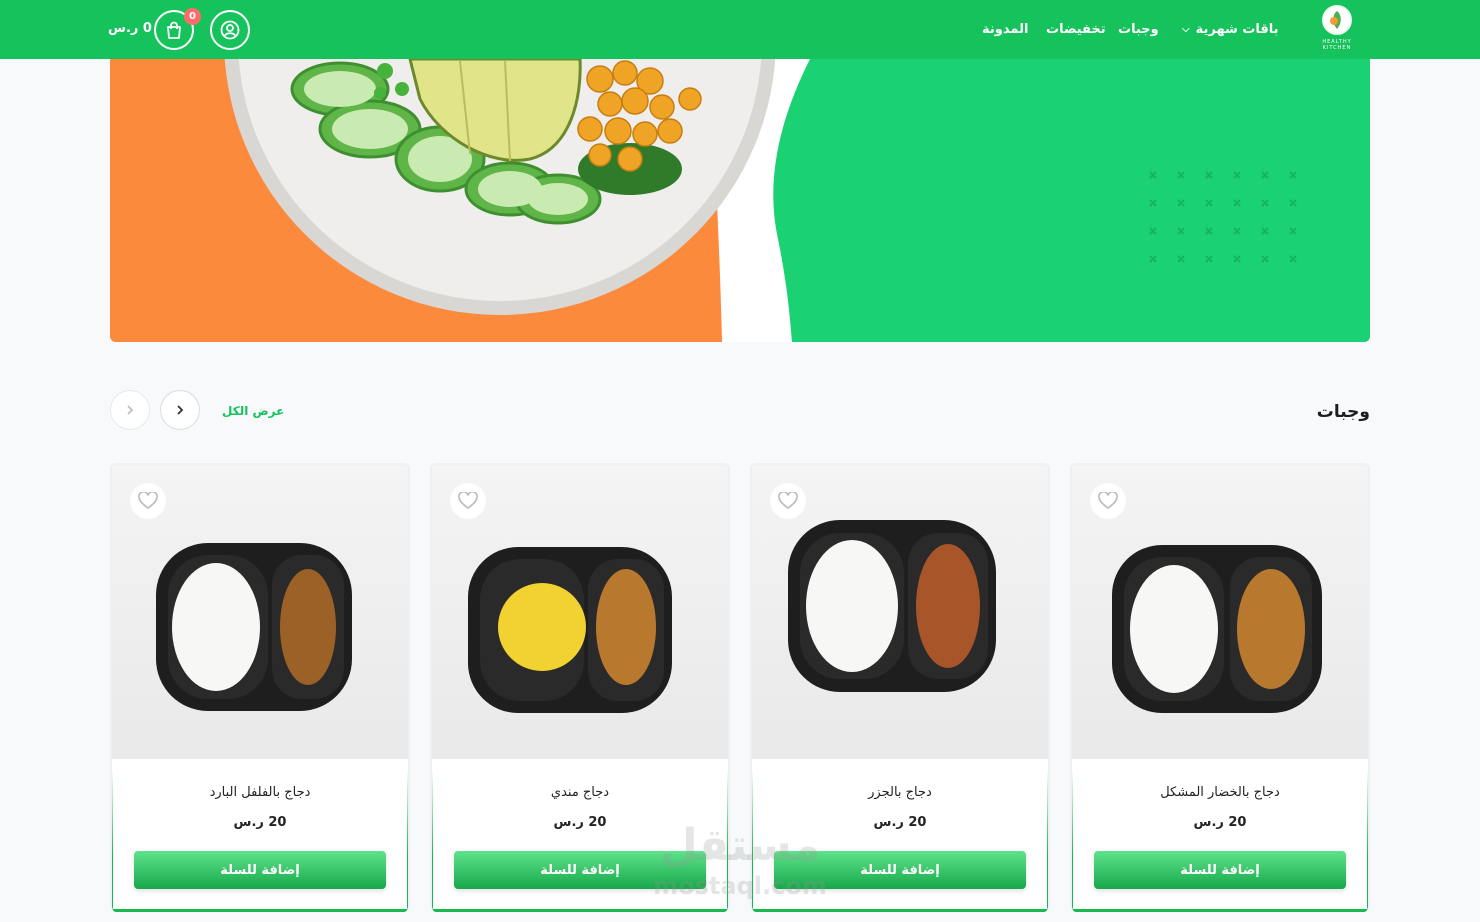  Describe the element at coordinates (1220, 687) in the screenshot. I see `product-card: دجاج بالخضار المشكل 20 ر.س إضافة للسلة` at that location.